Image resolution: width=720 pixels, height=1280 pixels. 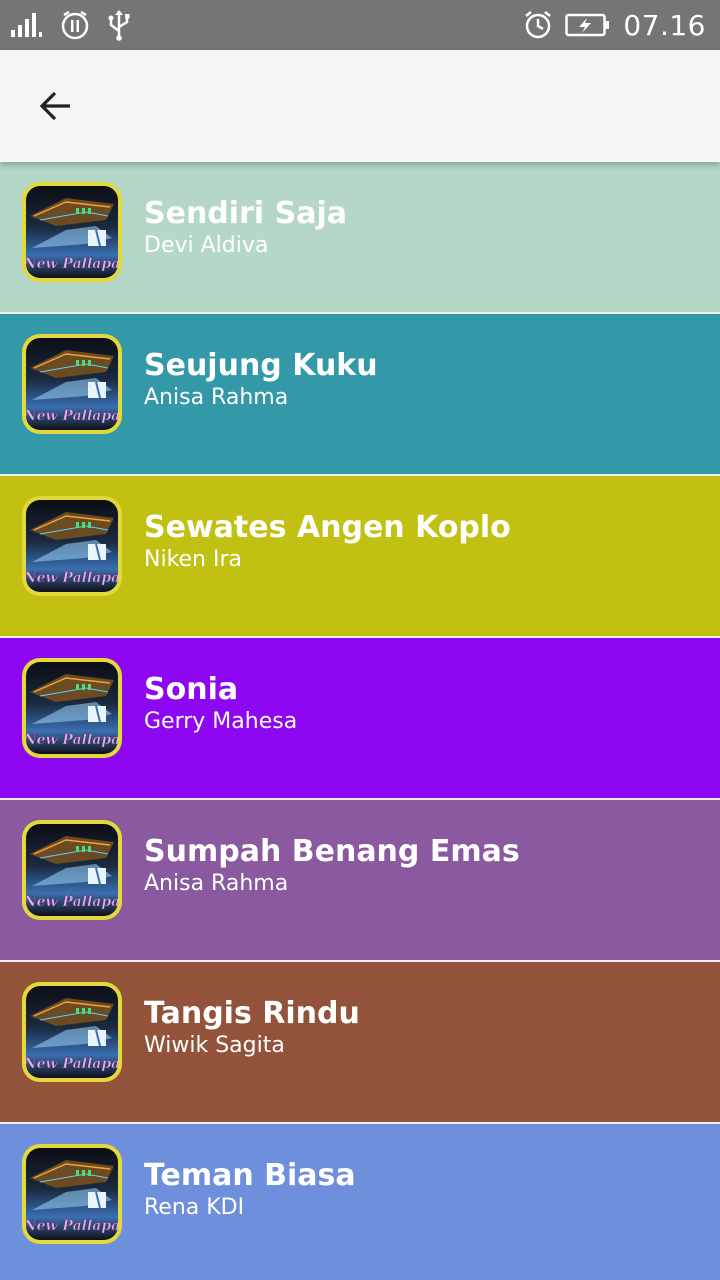 I want to click on song-title: Sendiri Saja, so click(x=245, y=213).